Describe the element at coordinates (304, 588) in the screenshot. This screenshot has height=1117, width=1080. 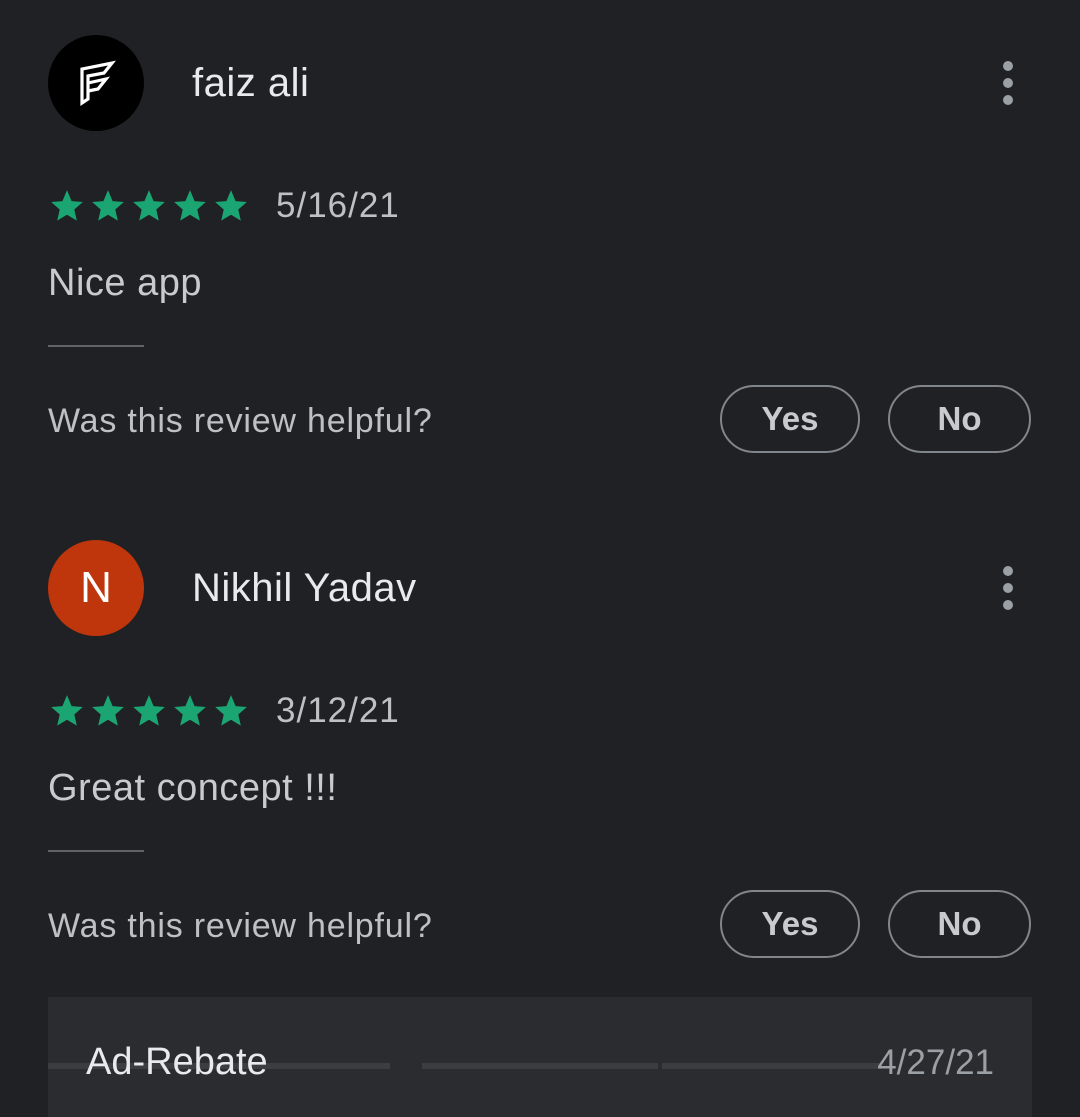
I see `review-author: Nikhil Yadav` at that location.